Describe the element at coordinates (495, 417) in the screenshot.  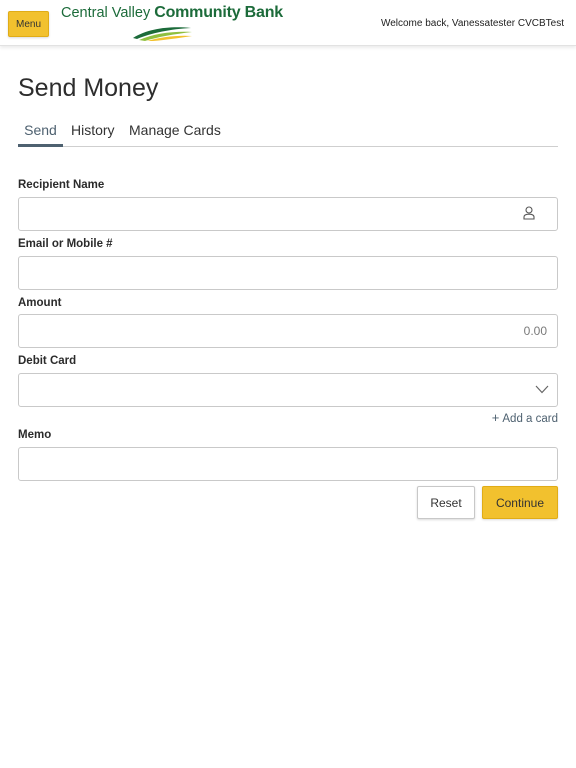
I see `plus-icon: +` at that location.